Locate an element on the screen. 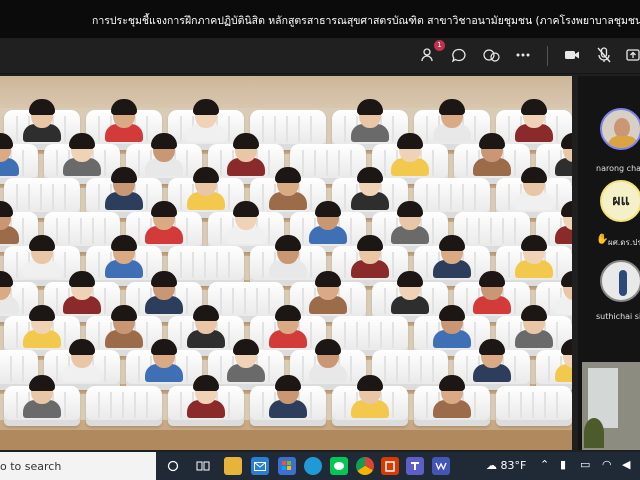  app-icon is located at coordinates (441, 466).